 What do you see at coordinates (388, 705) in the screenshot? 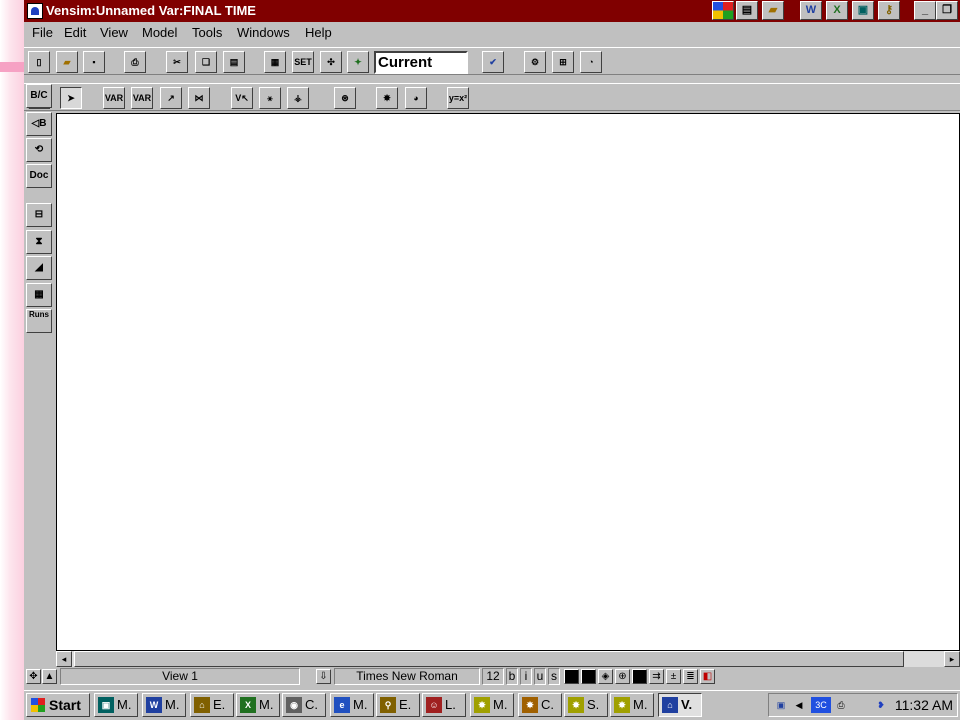
I see `find-icon: ⚲` at bounding box center [388, 705].